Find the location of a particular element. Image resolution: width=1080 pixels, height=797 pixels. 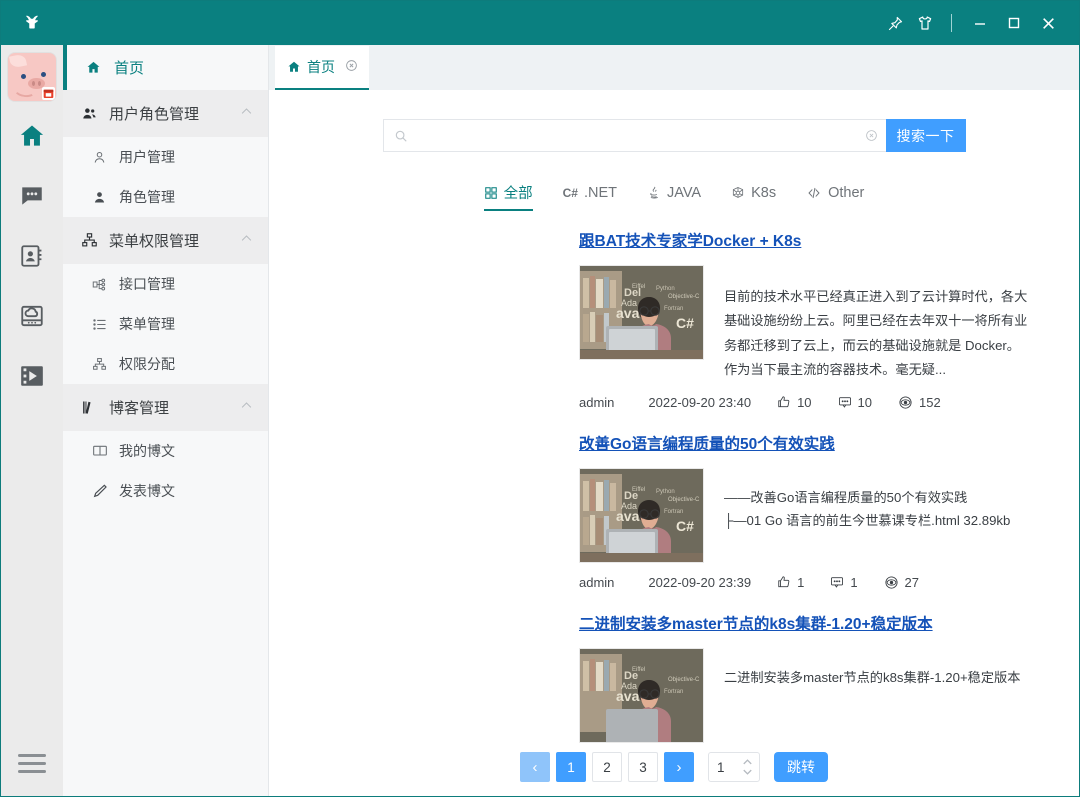

post-title-link: 二进制安装多master节点的k8s集群-1.20+稳定版本 is located at coordinates (756, 623).